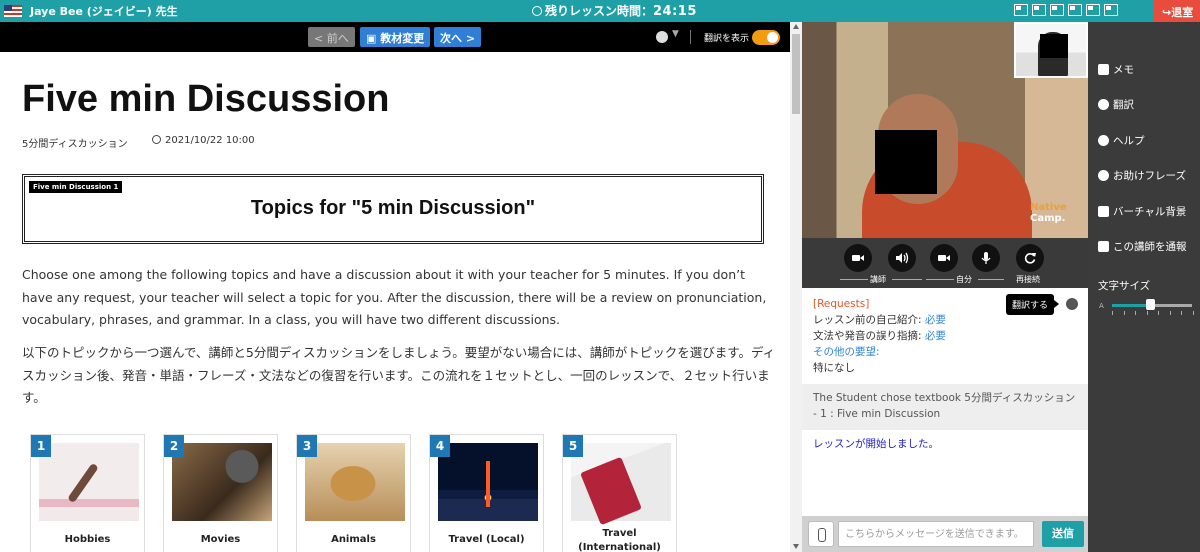 The image size is (1200, 552). I want to click on card-label: Animals, so click(353, 539).